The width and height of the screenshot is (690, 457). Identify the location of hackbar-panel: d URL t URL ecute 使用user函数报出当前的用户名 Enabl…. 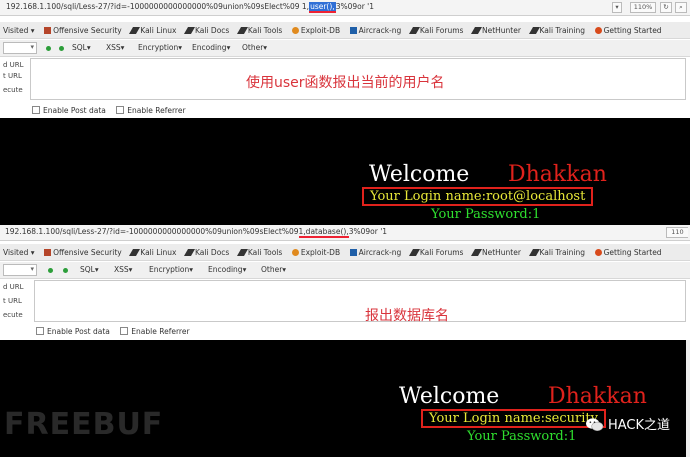
(345, 88).